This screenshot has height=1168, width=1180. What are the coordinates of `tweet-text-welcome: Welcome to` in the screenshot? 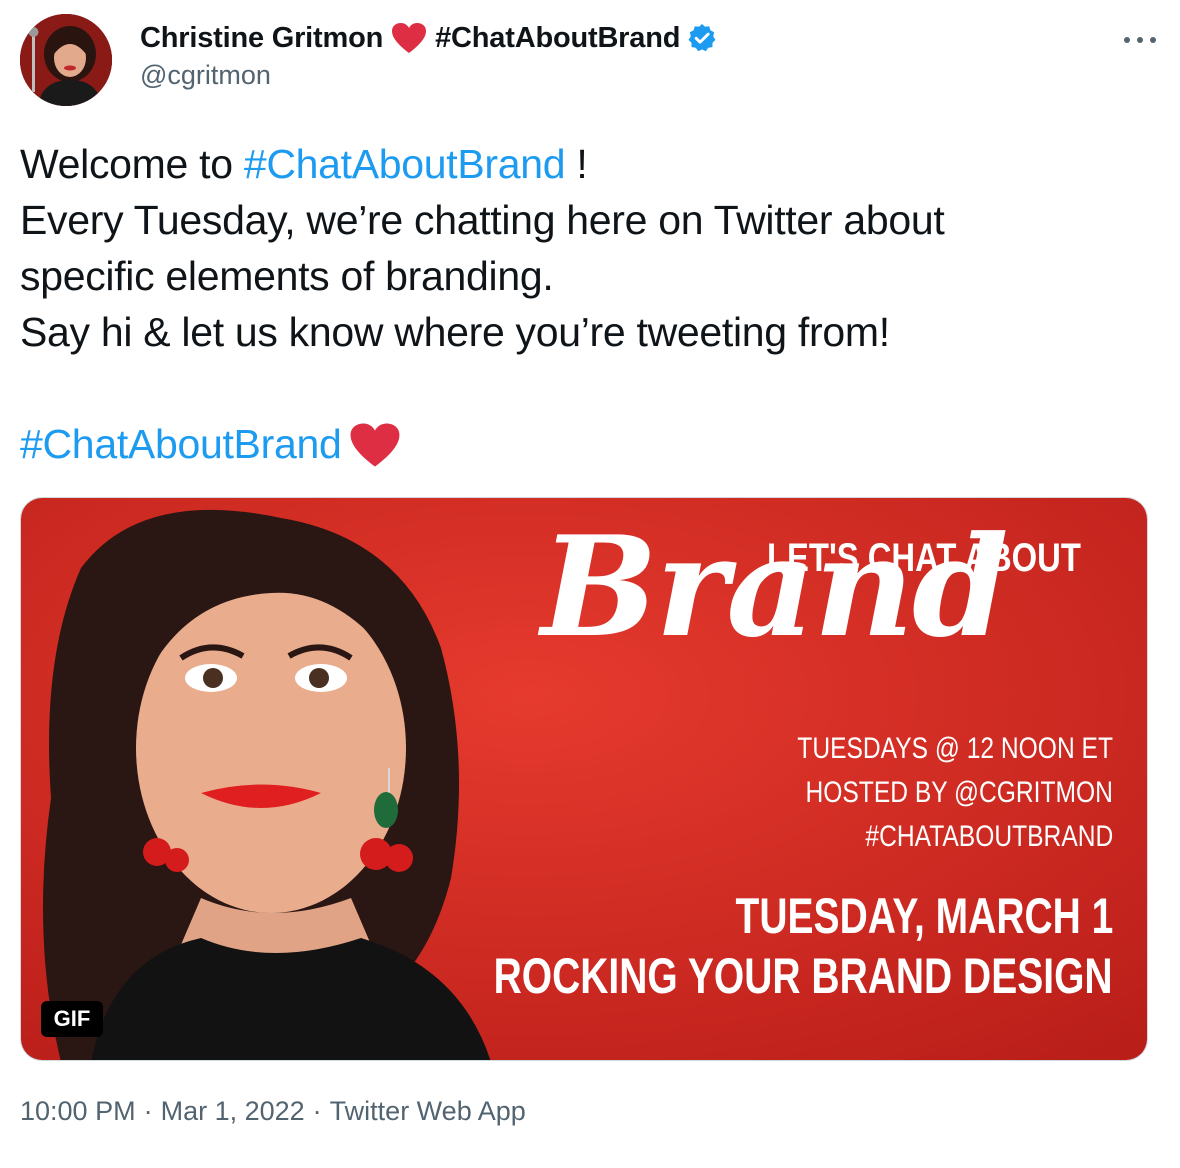 It's located at (132, 164).